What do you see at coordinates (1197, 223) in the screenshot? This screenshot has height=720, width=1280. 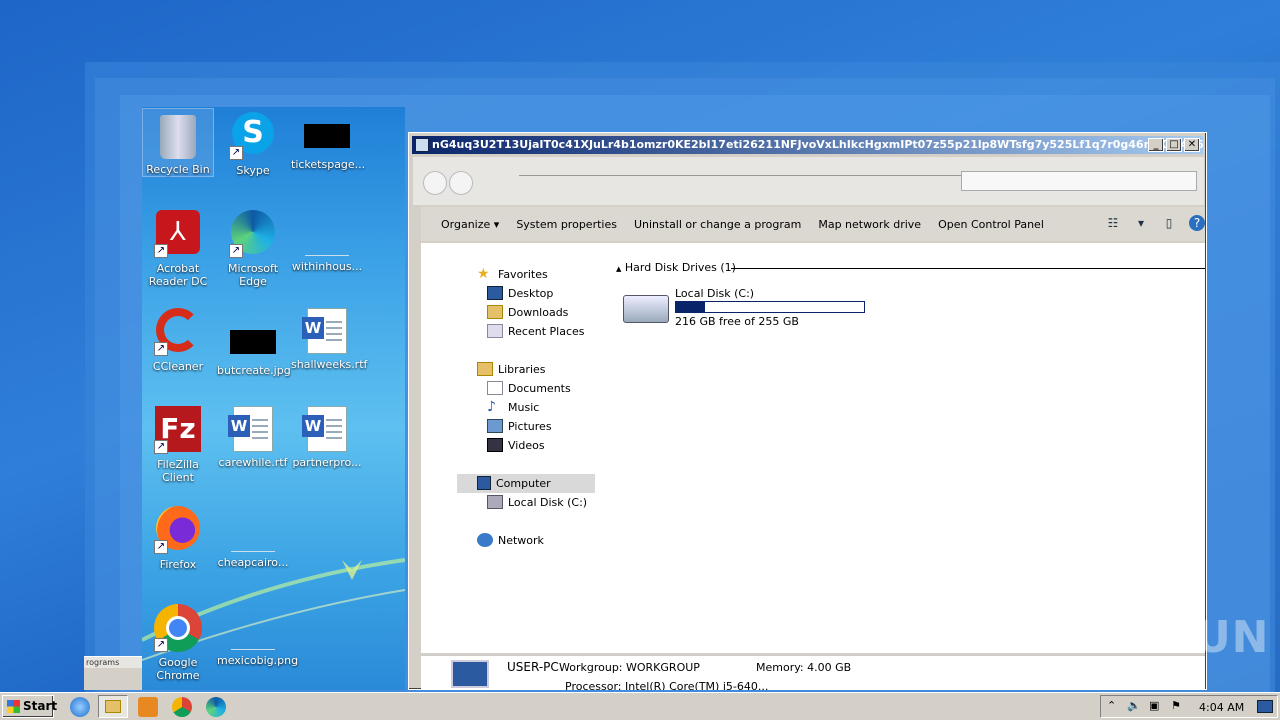 I see `help-icon: ?` at bounding box center [1197, 223].